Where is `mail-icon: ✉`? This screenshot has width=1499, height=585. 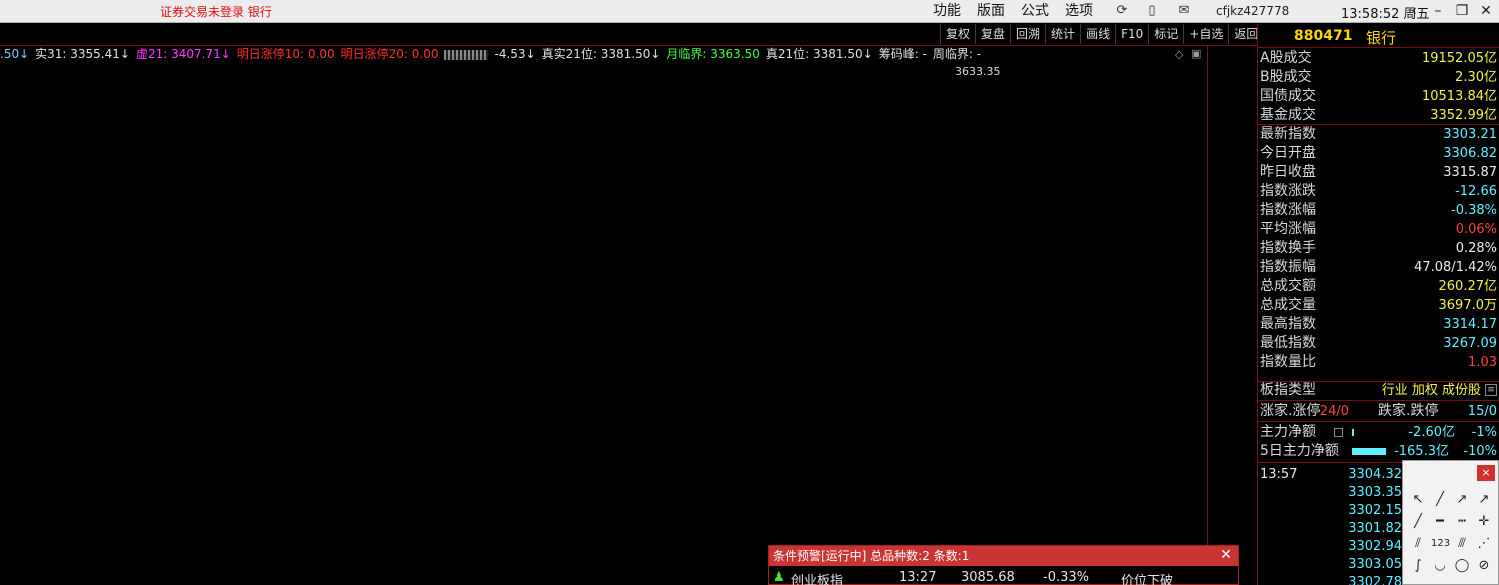 mail-icon: ✉ is located at coordinates (1184, 11).